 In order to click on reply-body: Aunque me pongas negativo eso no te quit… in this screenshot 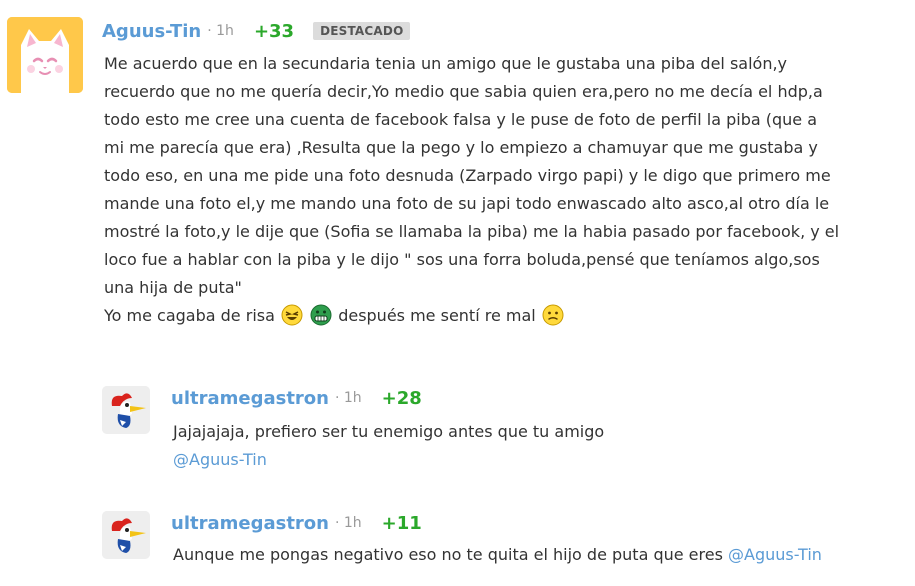, I will do `click(497, 555)`.